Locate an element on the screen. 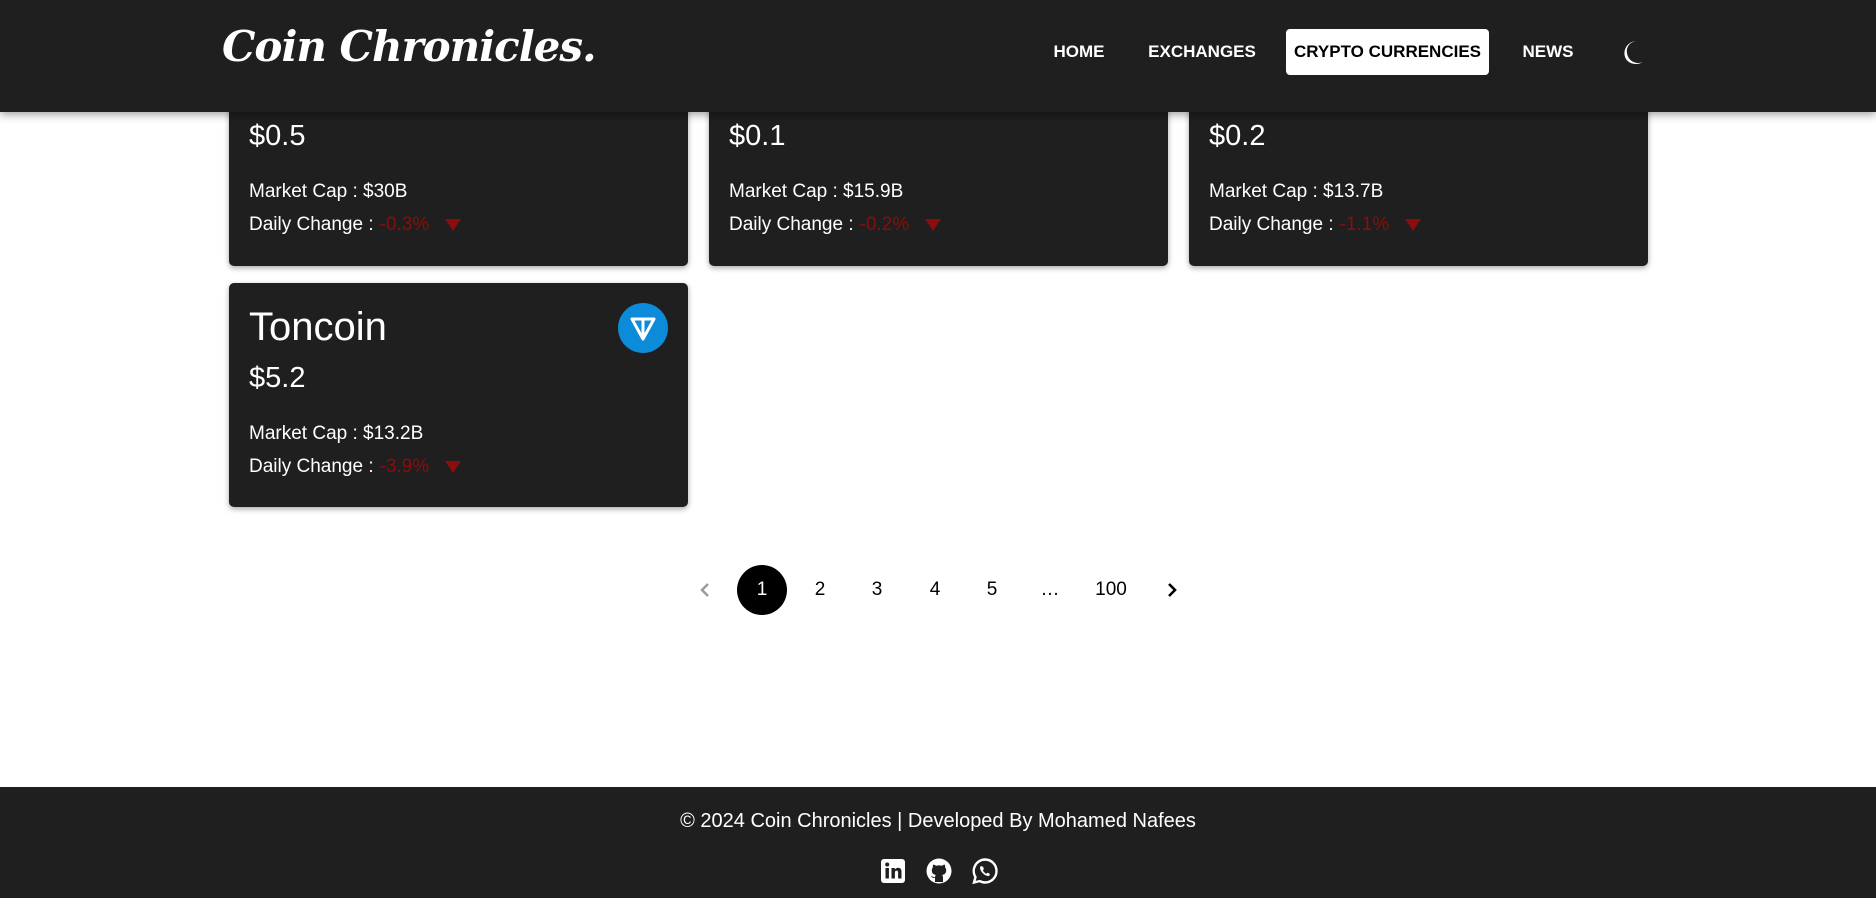 Image resolution: width=1876 pixels, height=898 pixels. coin-market-cap: Market Cap : $13.2B is located at coordinates (336, 433).